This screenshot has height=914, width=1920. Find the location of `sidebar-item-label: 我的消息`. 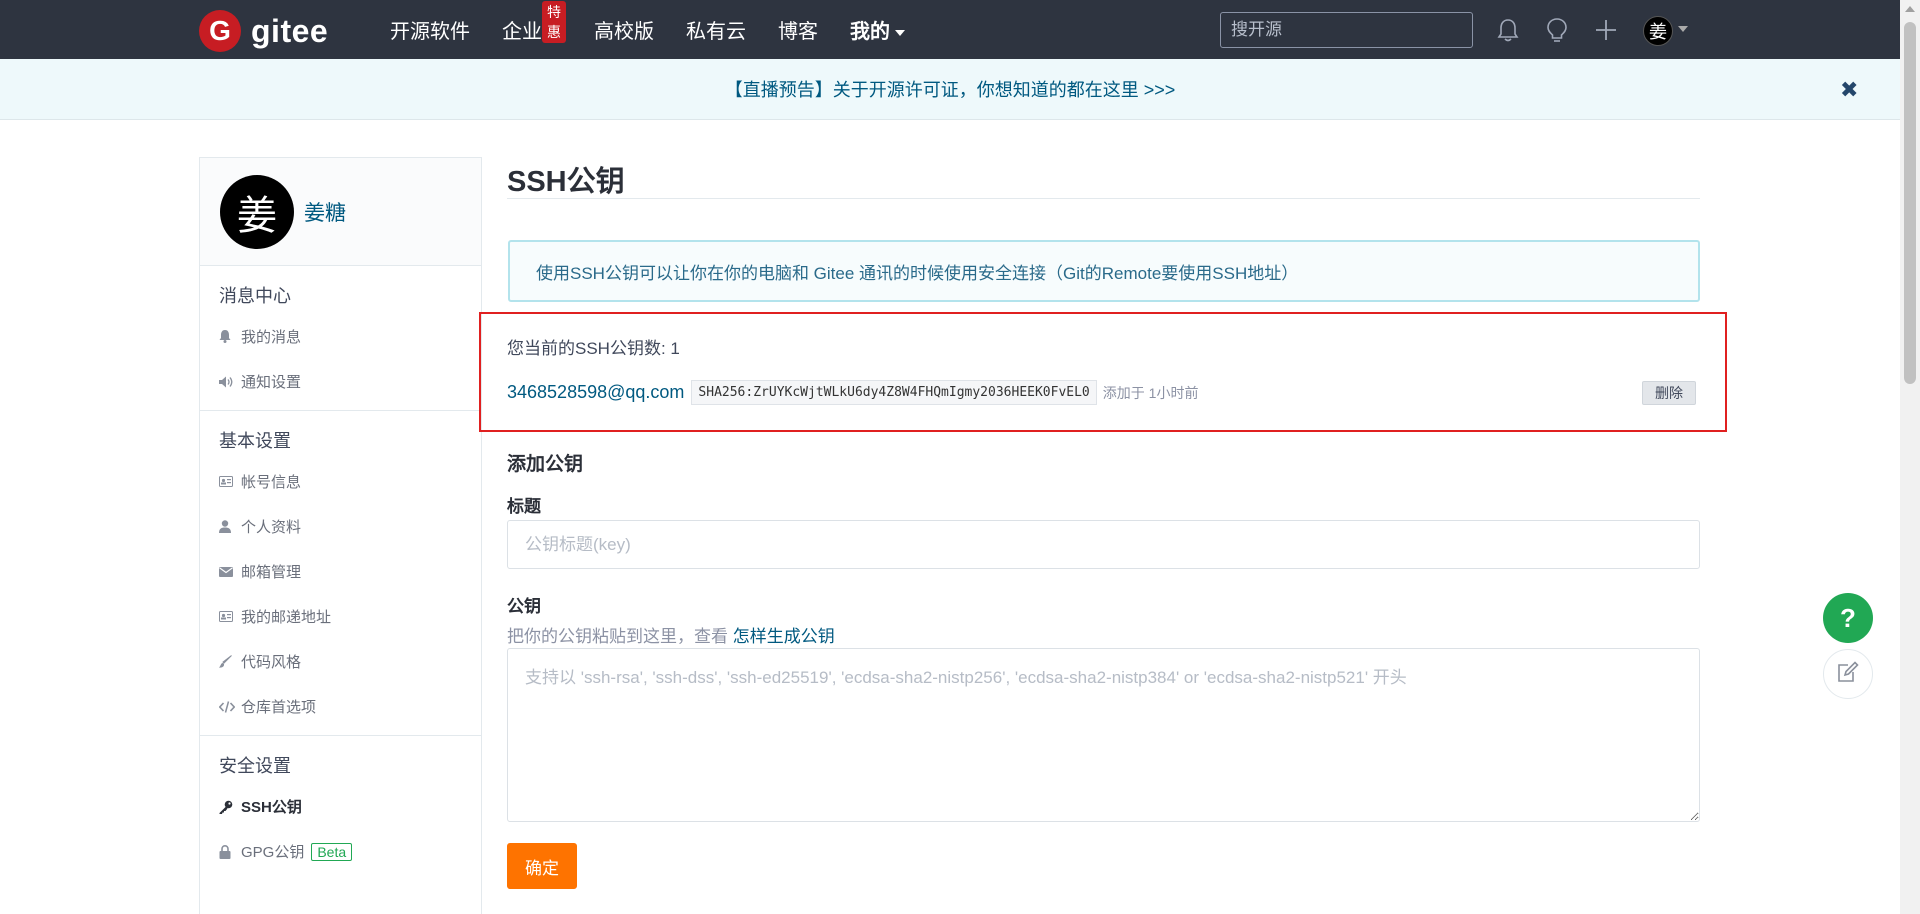

sidebar-item-label: 我的消息 is located at coordinates (271, 337).